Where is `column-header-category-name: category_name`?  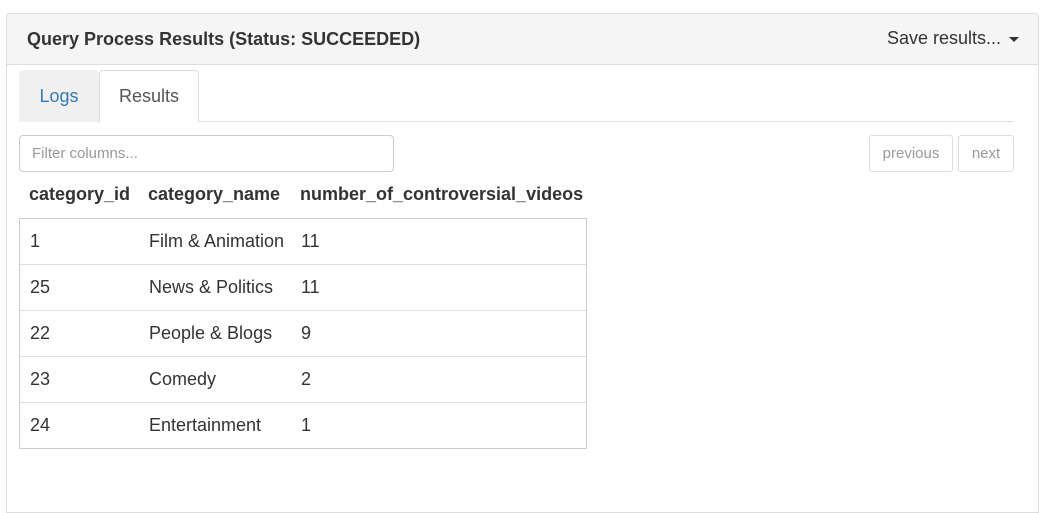 column-header-category-name: category_name is located at coordinates (214, 194).